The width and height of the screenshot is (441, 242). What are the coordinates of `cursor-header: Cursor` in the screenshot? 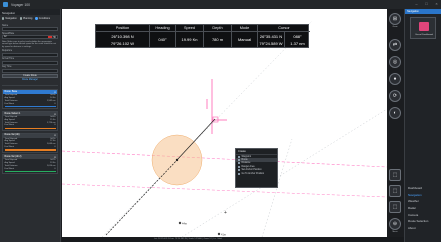 It's located at (284, 28).